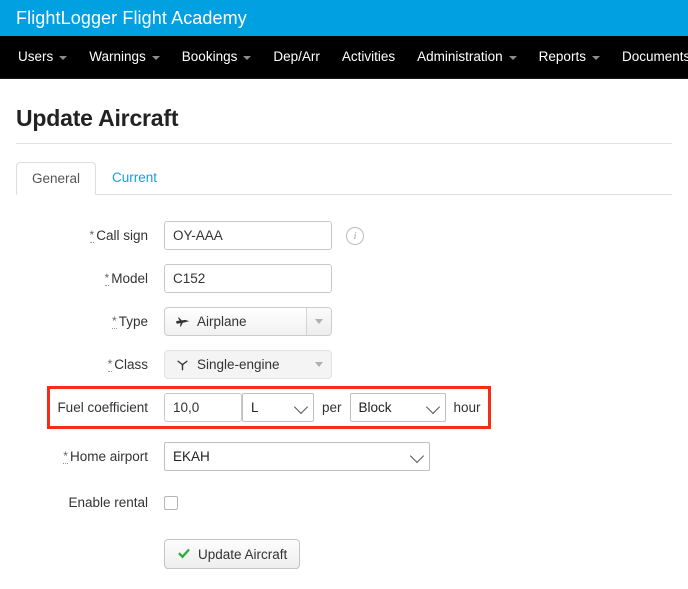  Describe the element at coordinates (297, 456) in the screenshot. I see `home-airport-select: EKAH` at that location.